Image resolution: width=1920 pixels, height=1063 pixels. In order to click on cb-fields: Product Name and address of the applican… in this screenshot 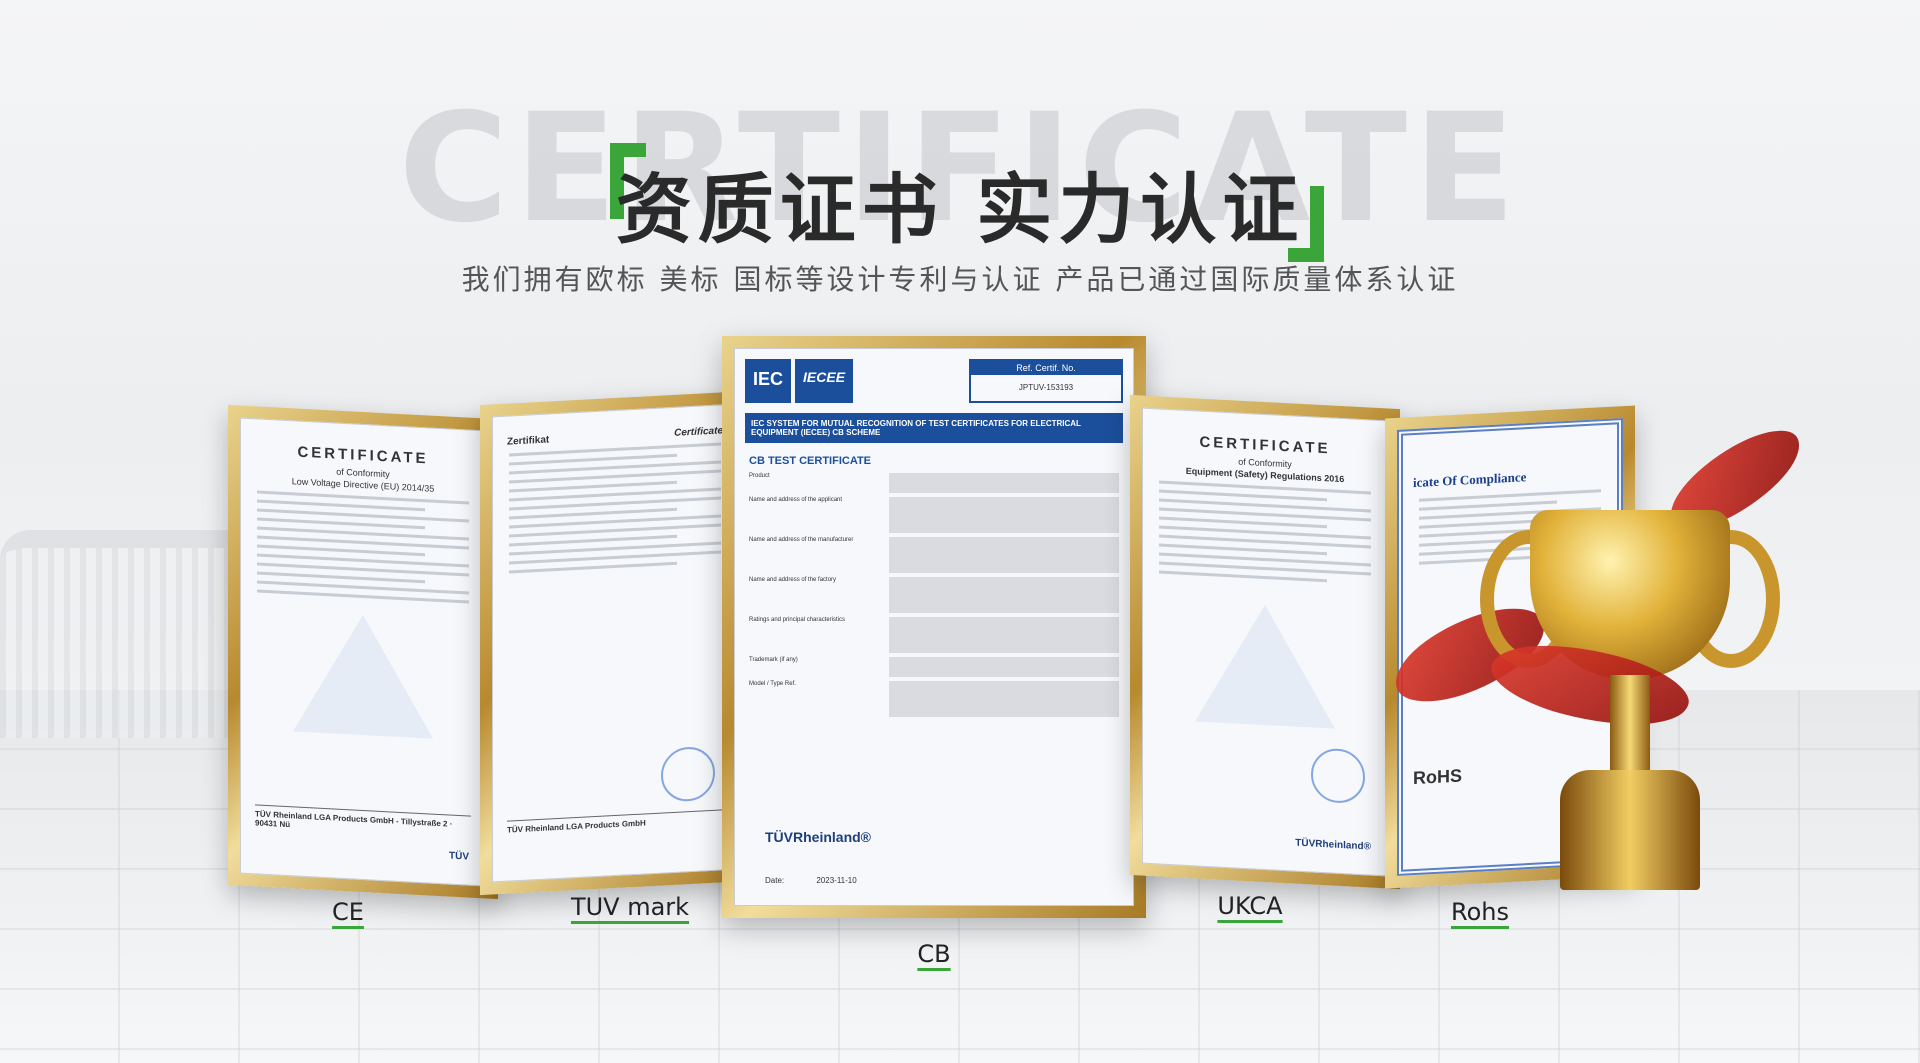, I will do `click(934, 595)`.